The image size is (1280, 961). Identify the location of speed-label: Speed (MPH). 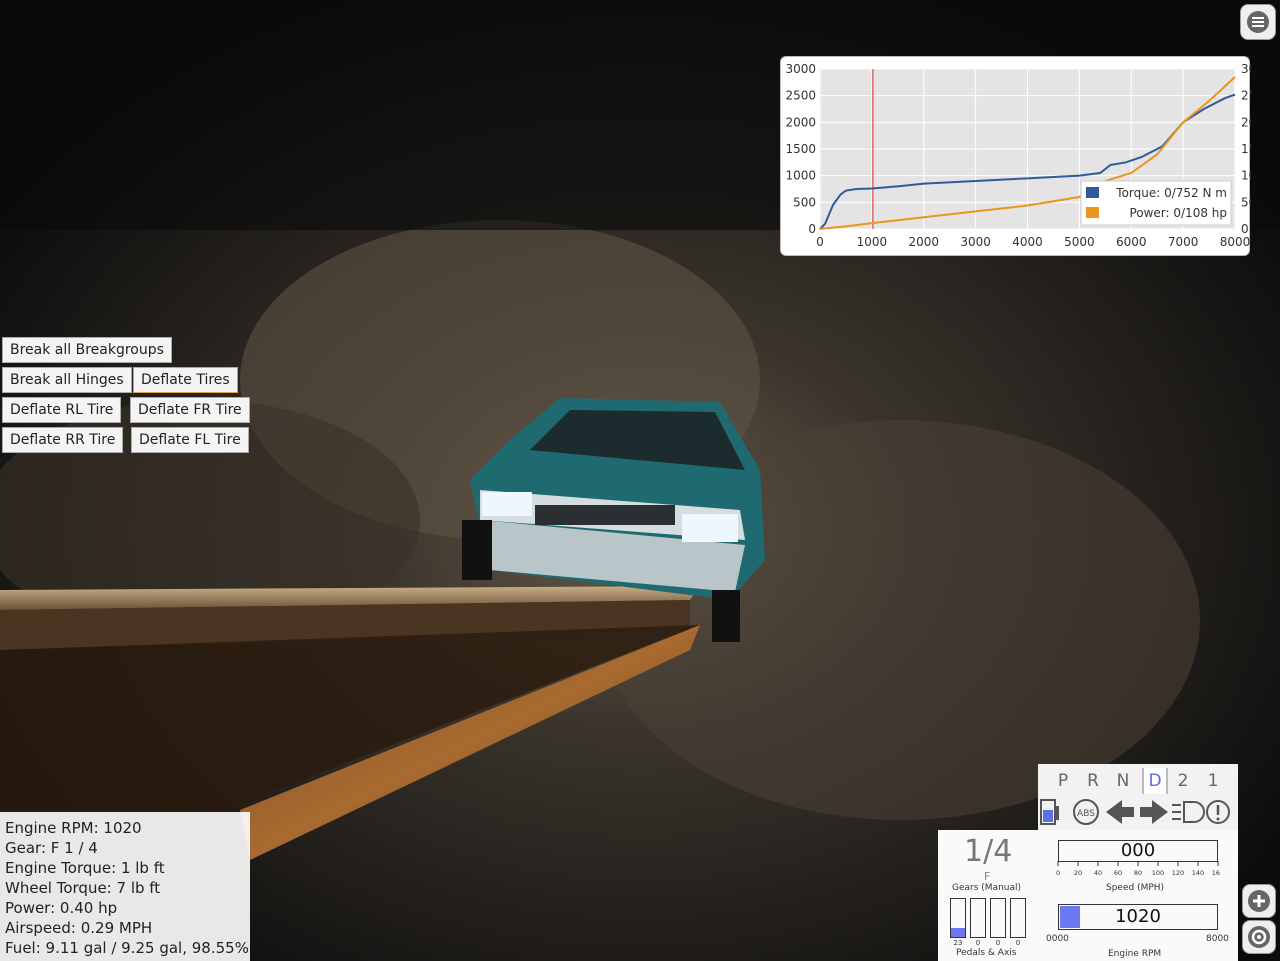
(1135, 888).